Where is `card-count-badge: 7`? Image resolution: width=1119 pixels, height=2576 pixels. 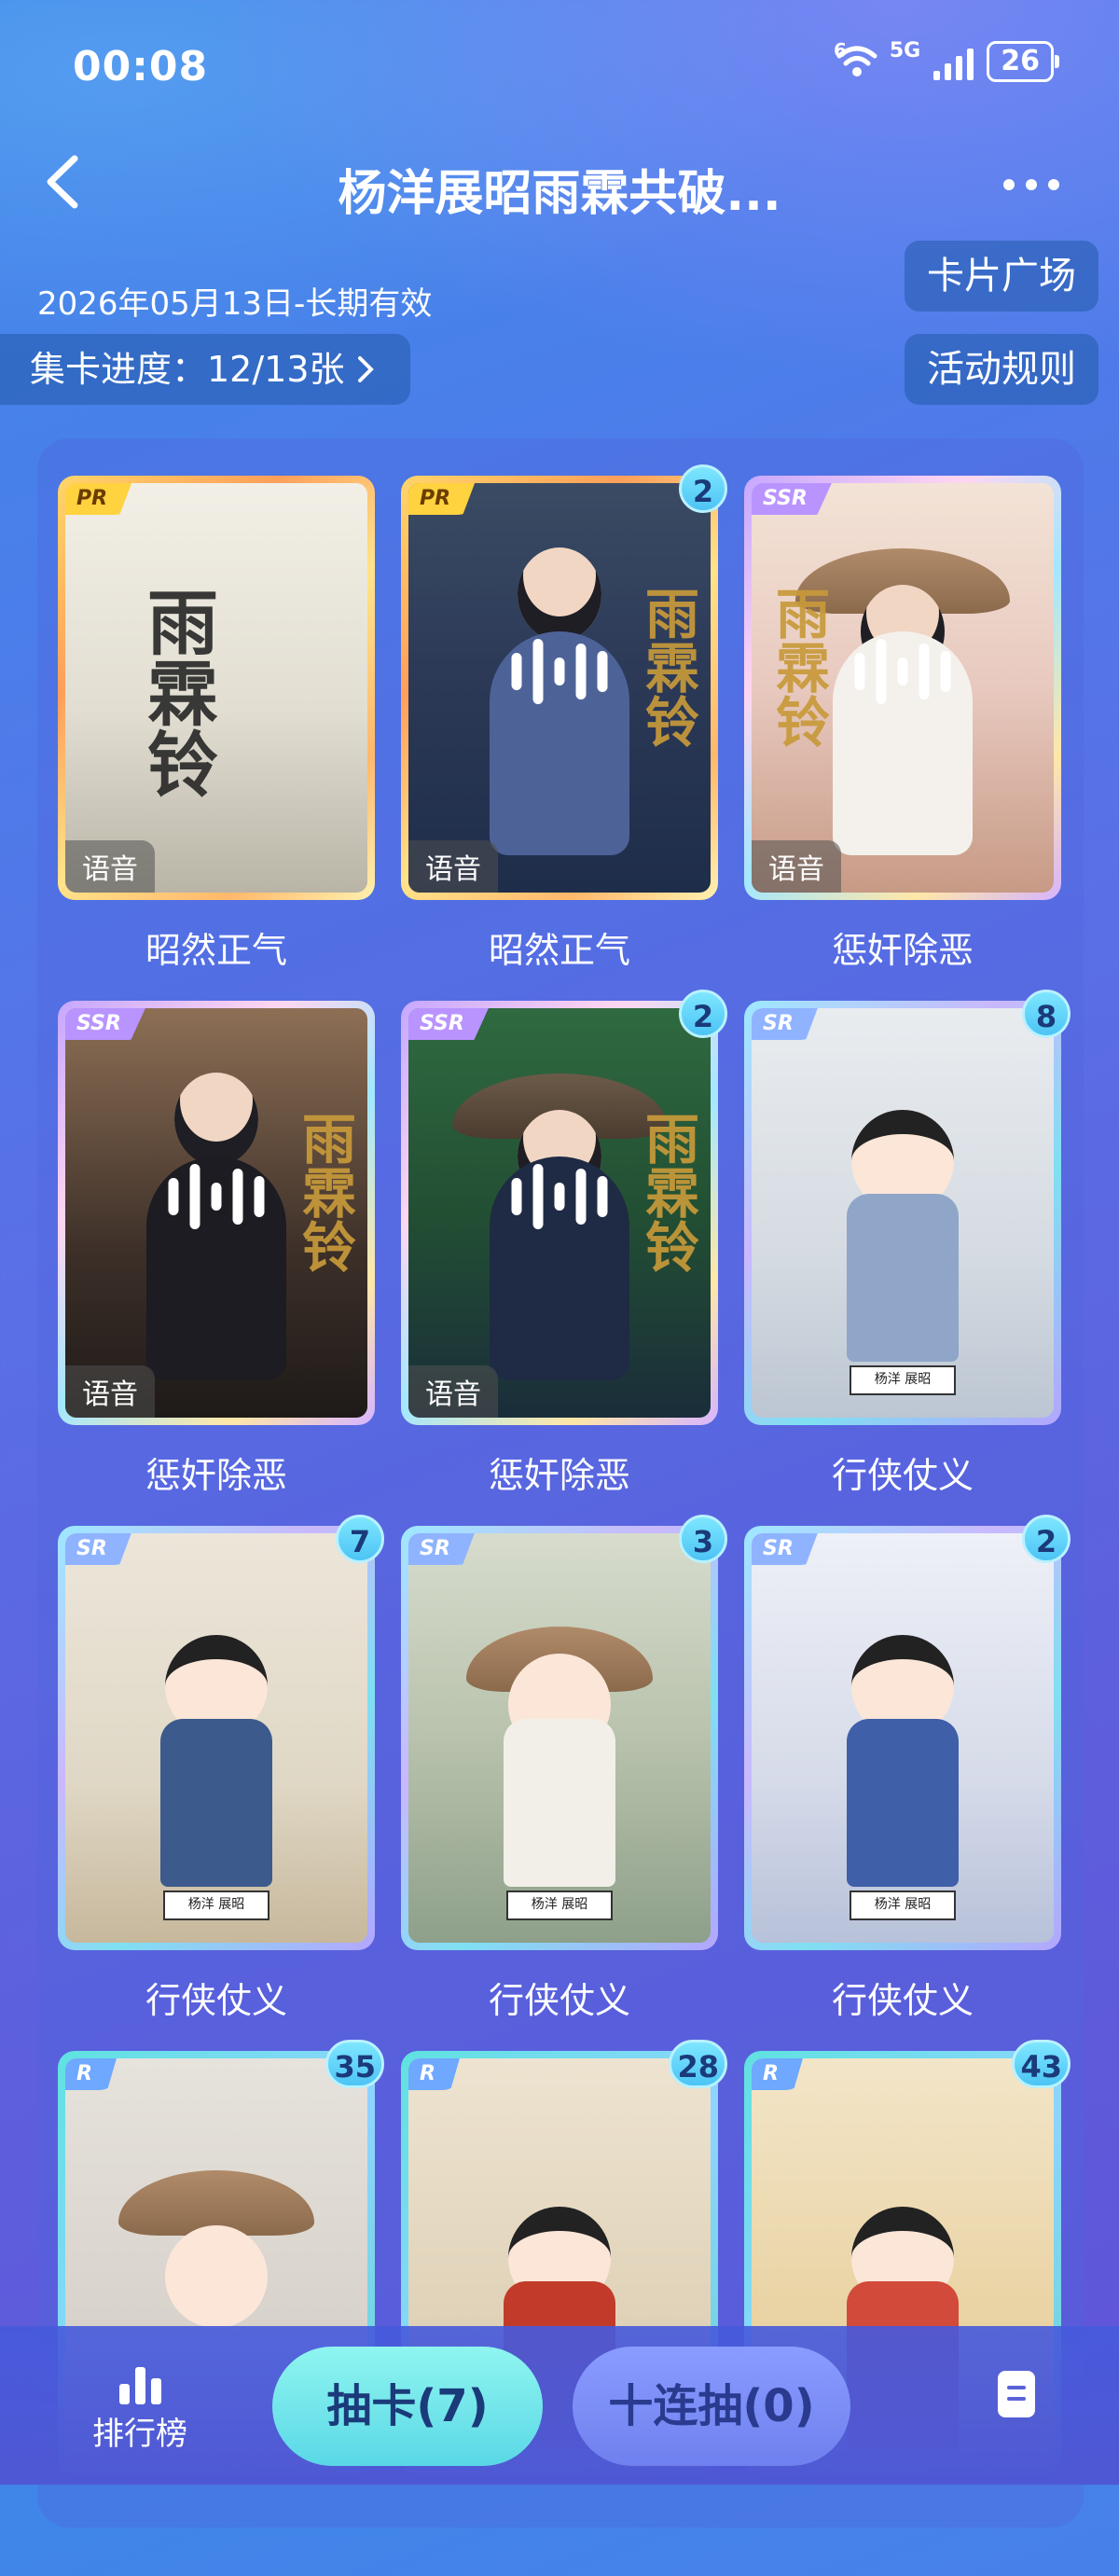 card-count-badge: 7 is located at coordinates (360, 1539).